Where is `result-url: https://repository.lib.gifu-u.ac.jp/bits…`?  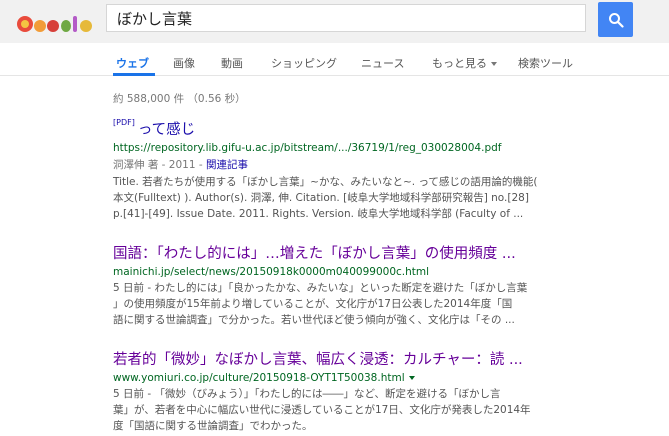 result-url: https://repository.lib.gifu-u.ac.jp/bits… is located at coordinates (307, 148).